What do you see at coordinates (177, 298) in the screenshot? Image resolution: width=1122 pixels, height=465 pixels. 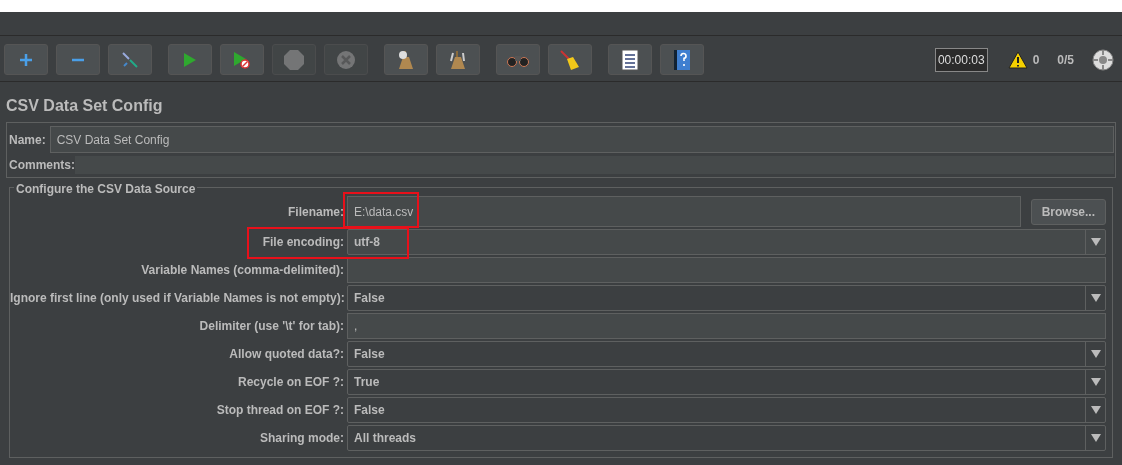 I see `field-label: Ignore first line (only used if Variable Names is not empty):` at bounding box center [177, 298].